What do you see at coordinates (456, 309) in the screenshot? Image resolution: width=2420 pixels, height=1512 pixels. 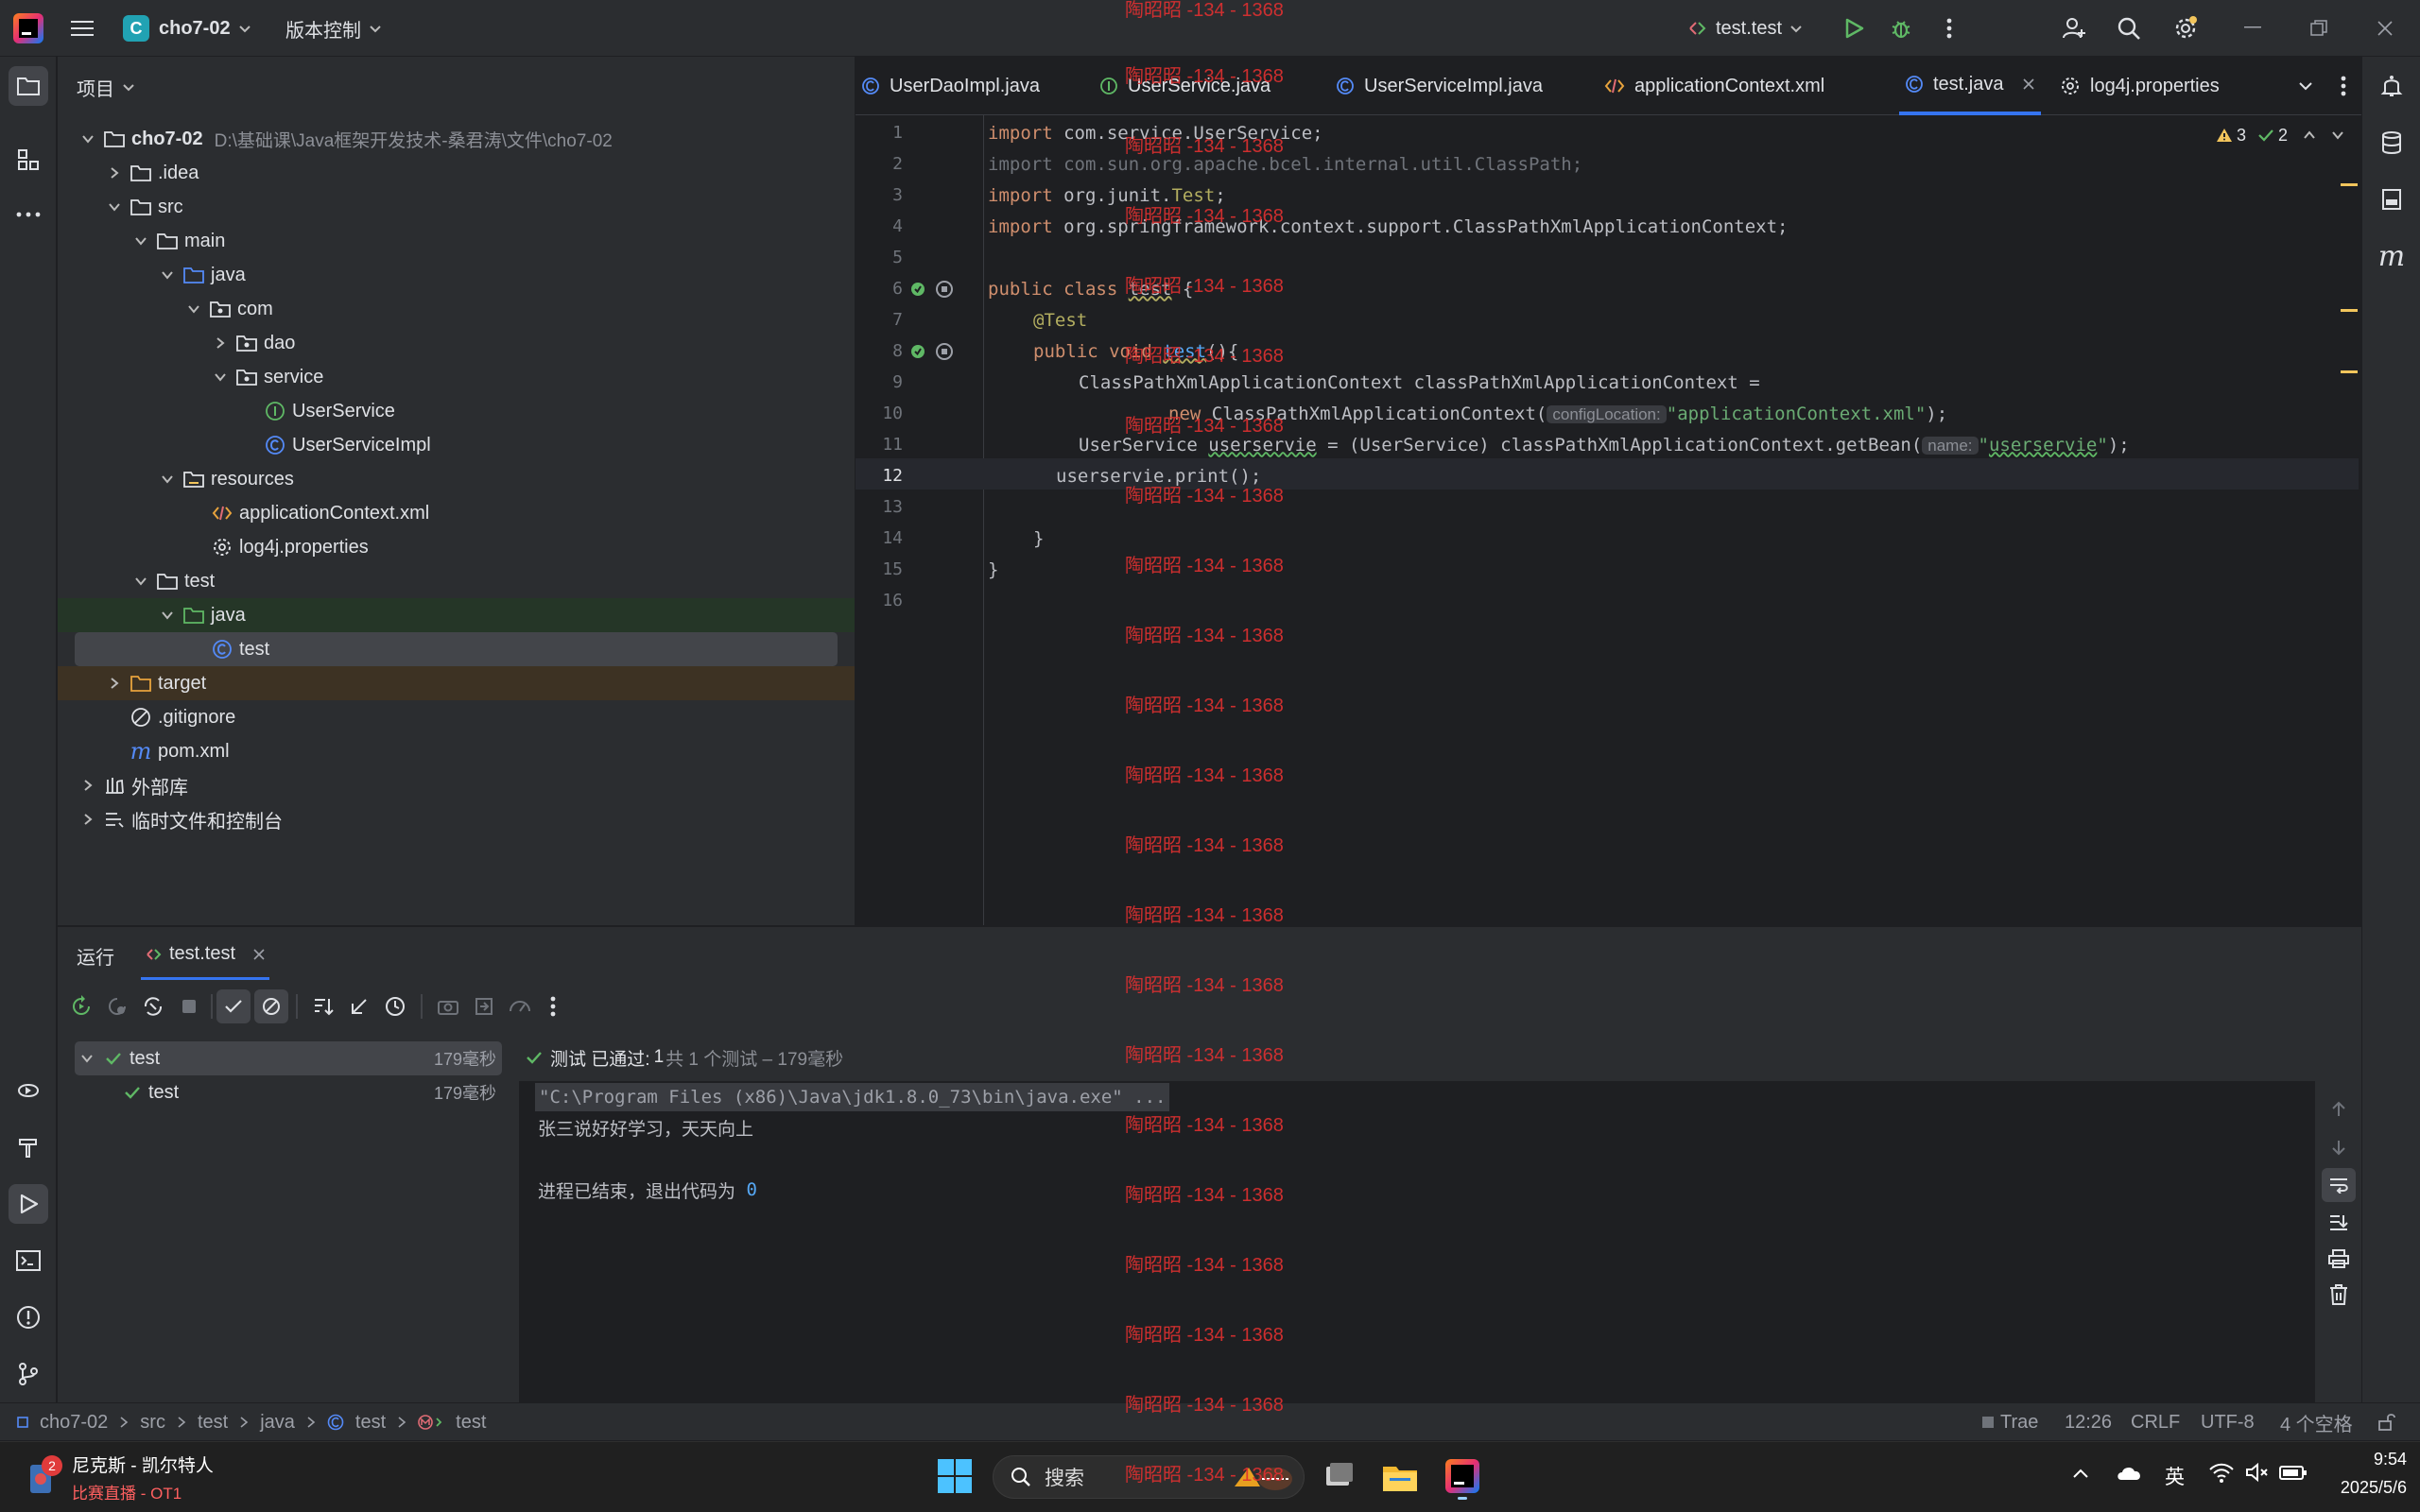 I see `tree-item-com: com` at bounding box center [456, 309].